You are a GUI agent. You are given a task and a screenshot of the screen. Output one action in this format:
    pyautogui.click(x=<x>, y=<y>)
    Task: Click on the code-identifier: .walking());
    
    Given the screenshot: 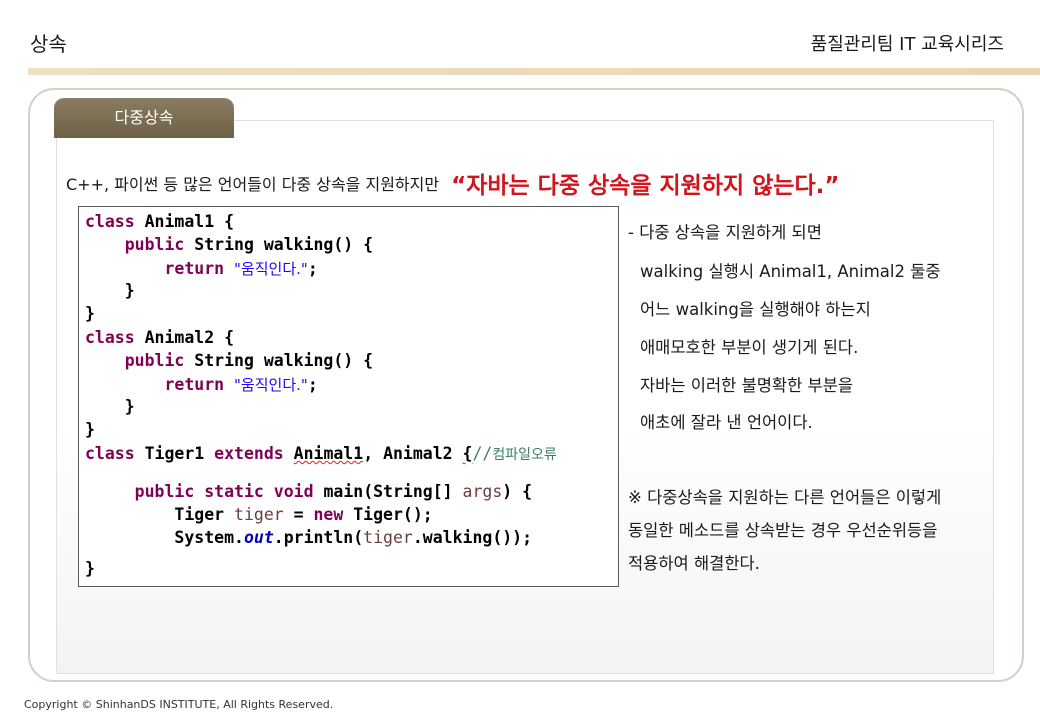 What is the action you would take?
    pyautogui.click(x=472, y=537)
    